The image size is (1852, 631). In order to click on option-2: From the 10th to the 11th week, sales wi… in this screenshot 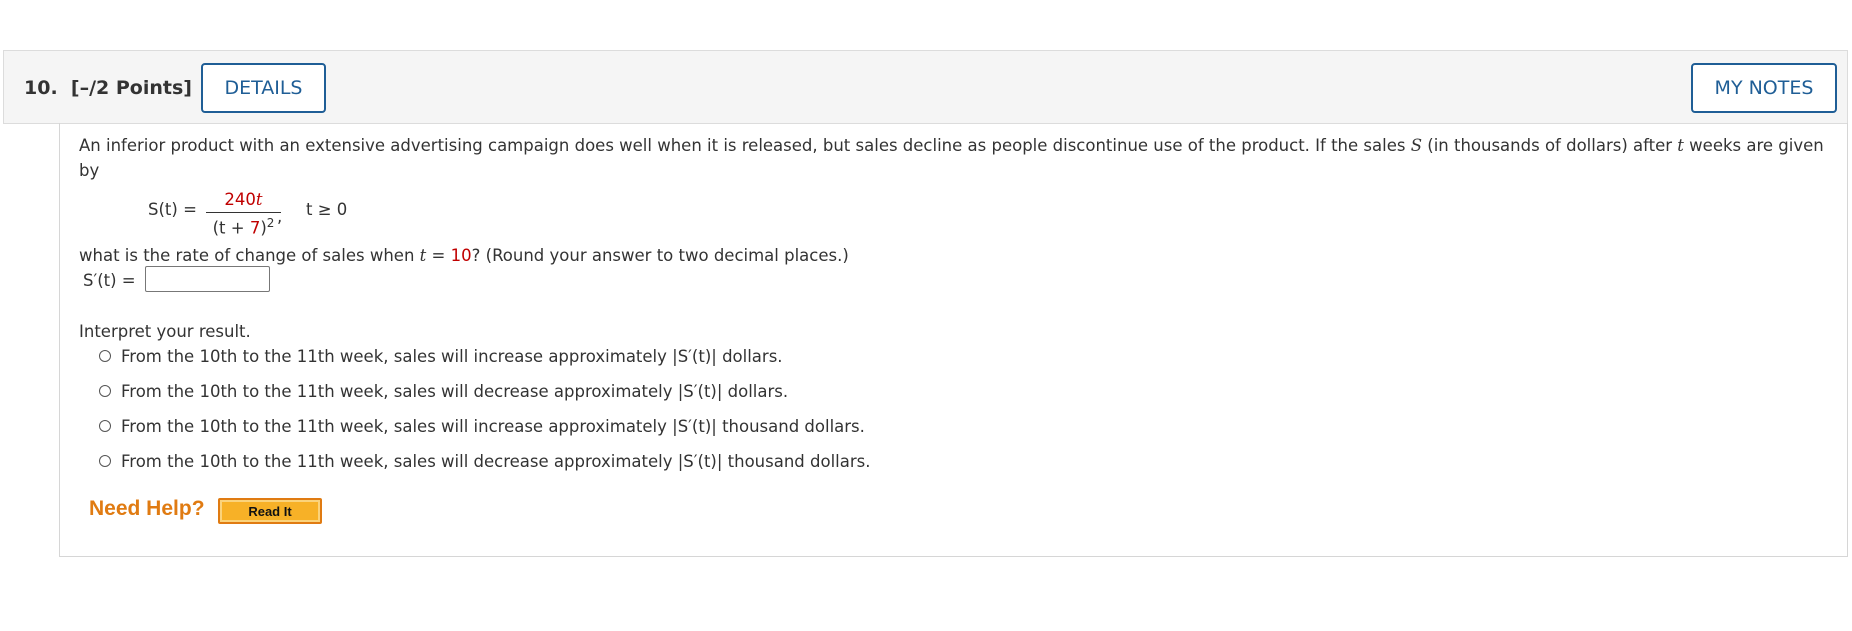, I will do `click(443, 391)`.